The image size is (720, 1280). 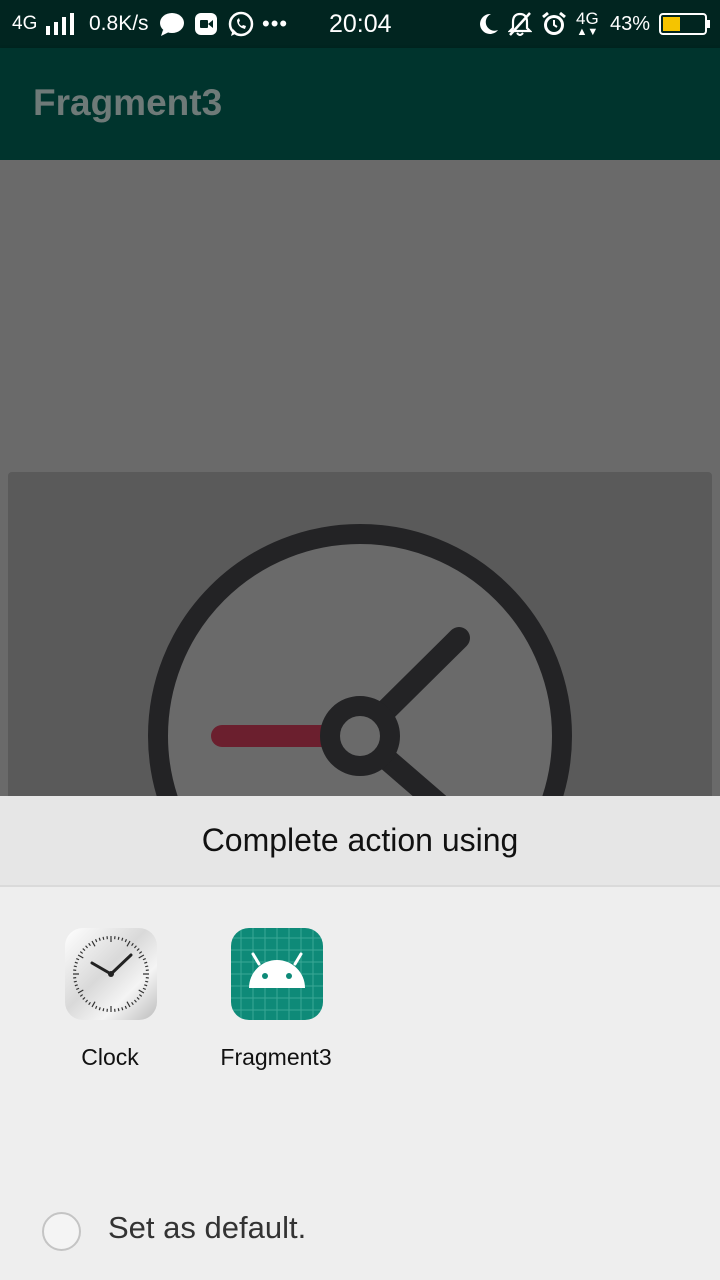 What do you see at coordinates (277, 974) in the screenshot?
I see `android-app-icon` at bounding box center [277, 974].